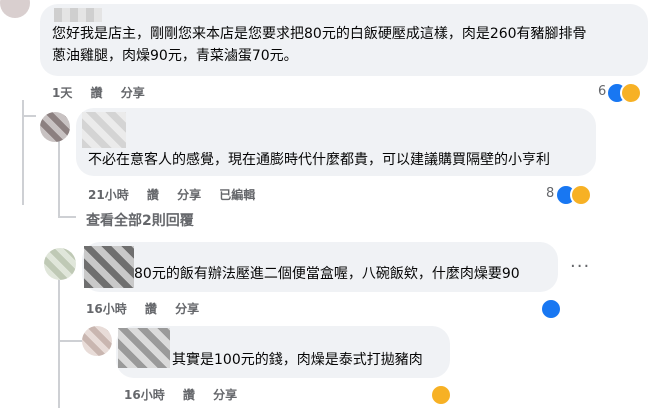  I want to click on comment-meta: 21小時 讚 分享 已編輯, so click(178, 194).